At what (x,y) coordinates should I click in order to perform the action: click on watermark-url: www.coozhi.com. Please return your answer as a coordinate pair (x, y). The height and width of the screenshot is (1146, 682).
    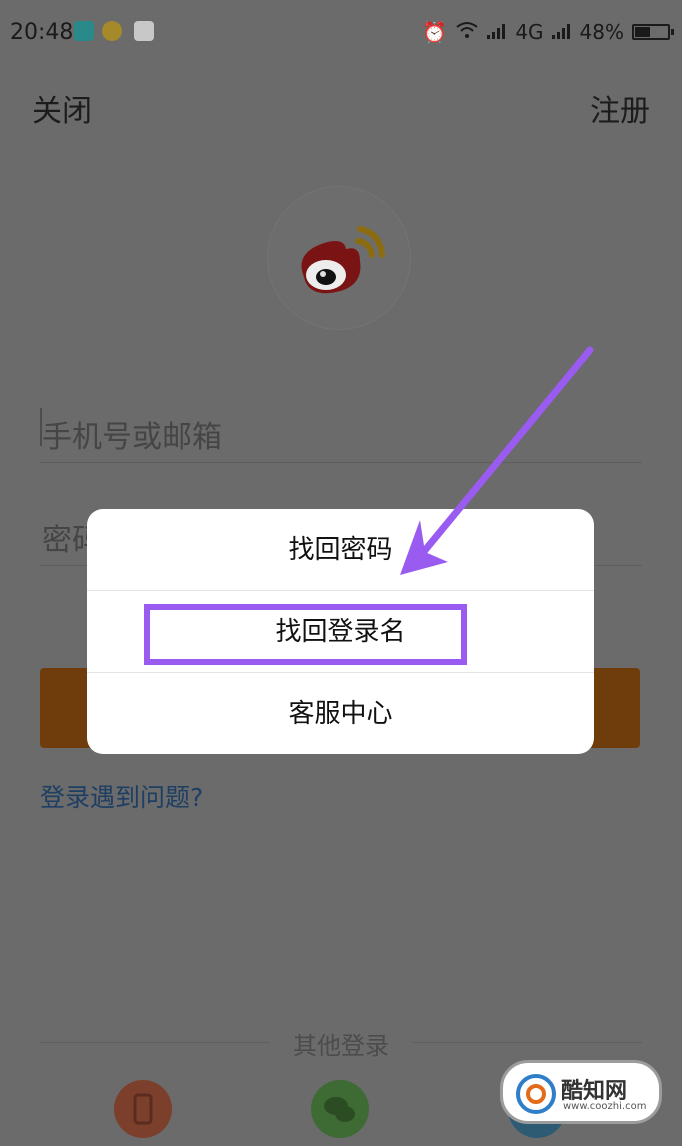
    Looking at the image, I should click on (605, 1106).